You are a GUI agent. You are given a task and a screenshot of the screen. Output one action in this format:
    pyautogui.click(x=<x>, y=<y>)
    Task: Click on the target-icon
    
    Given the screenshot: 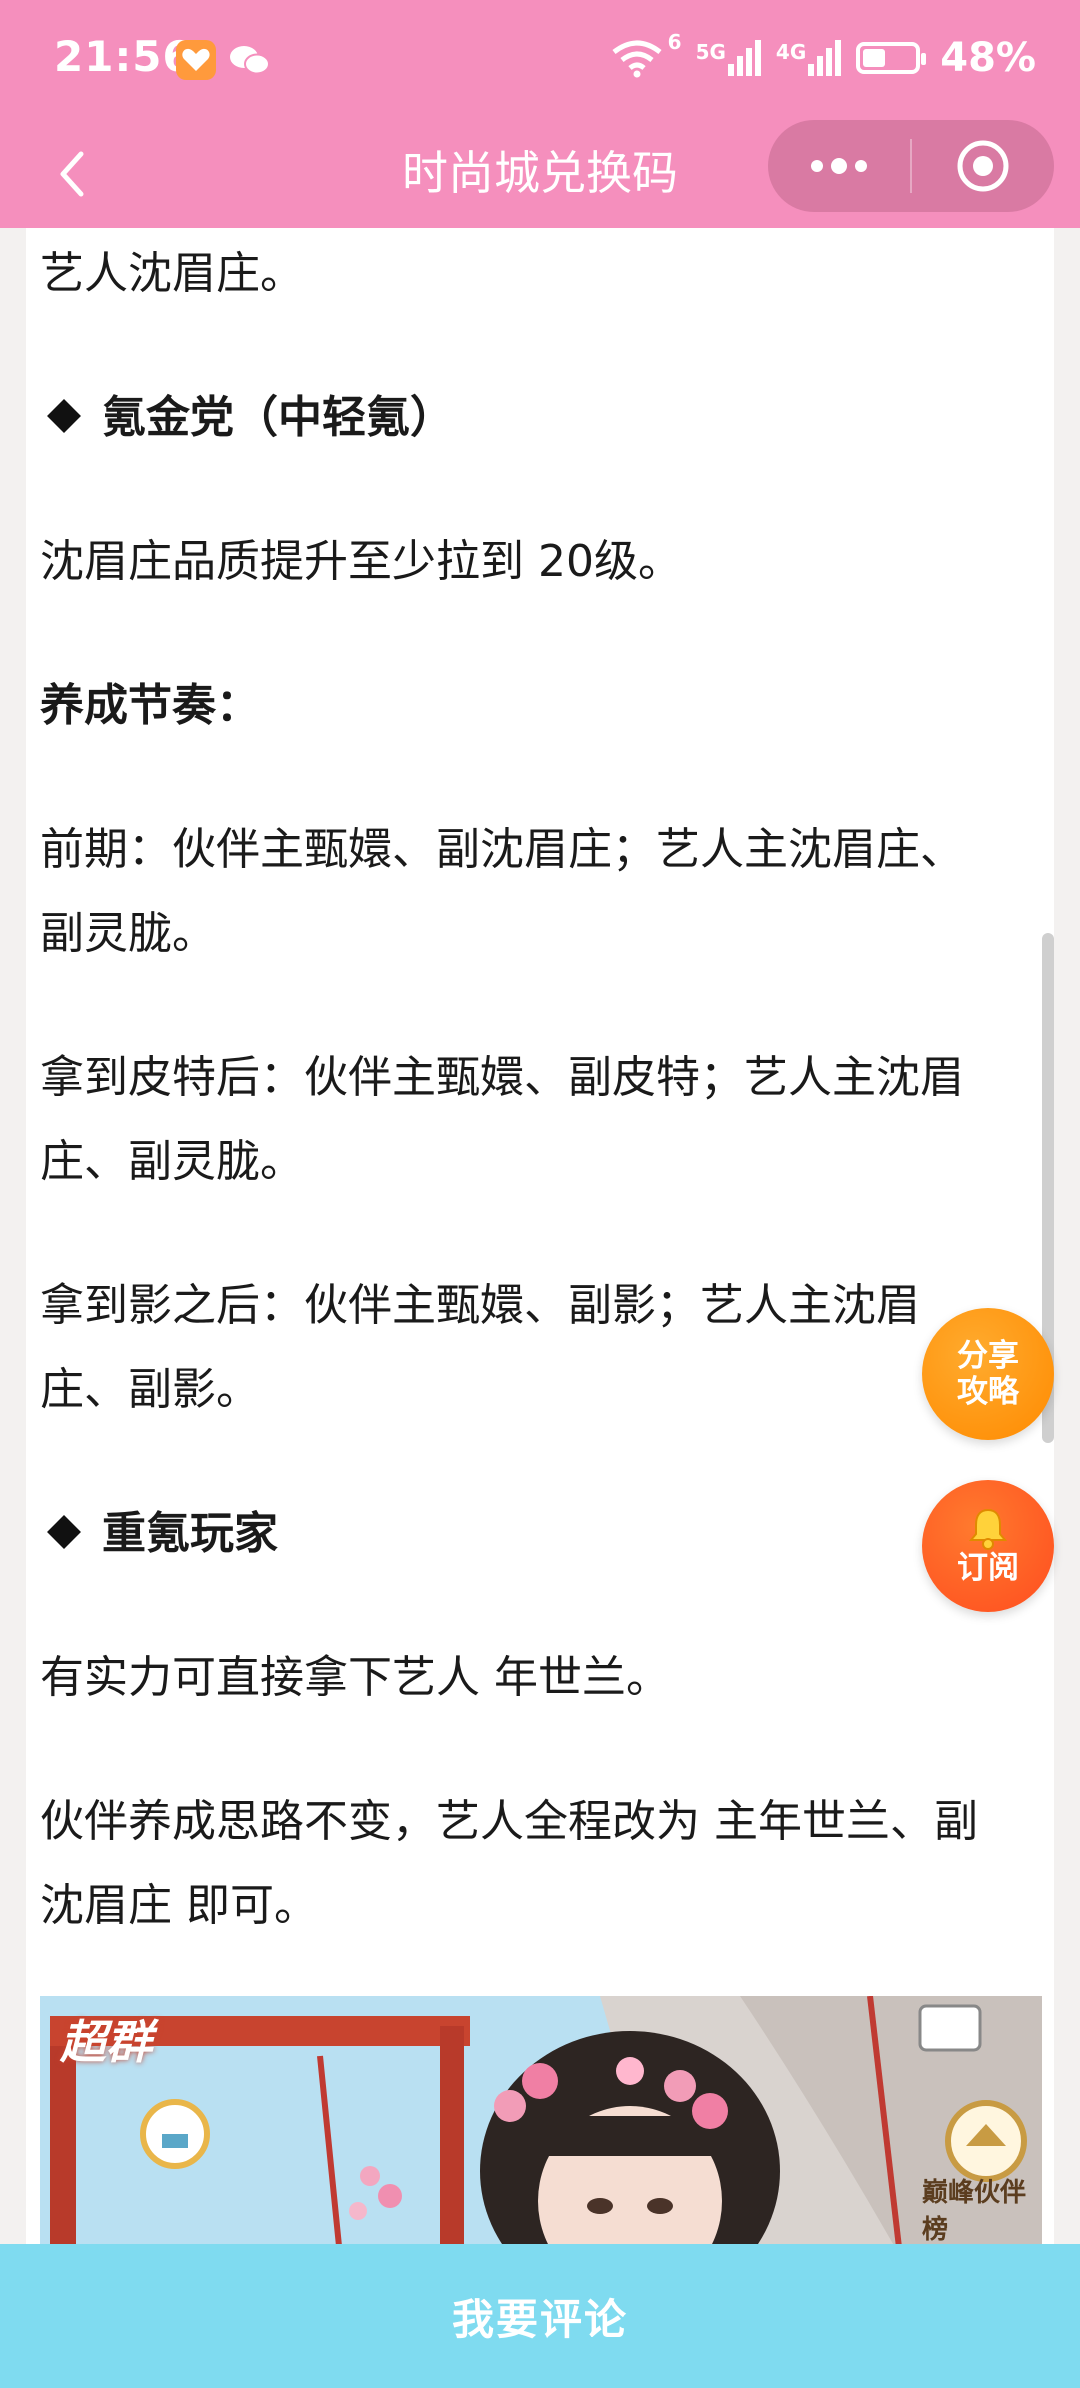 What is the action you would take?
    pyautogui.click(x=983, y=166)
    